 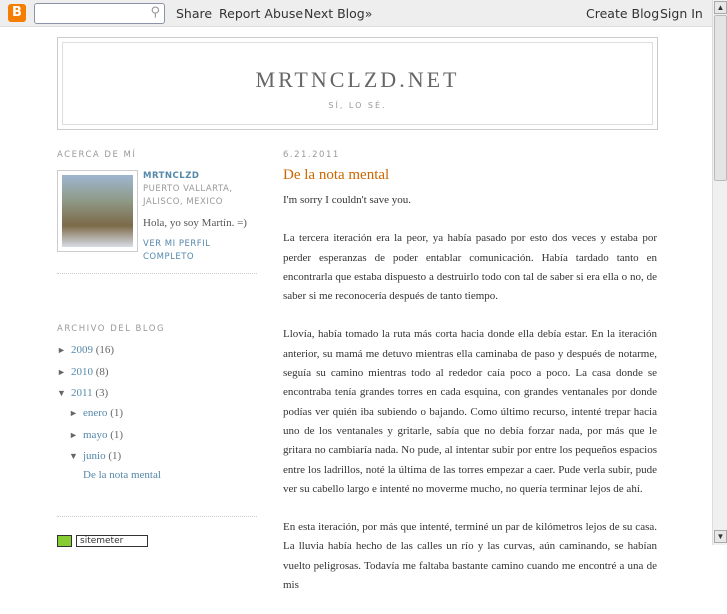 I want to click on search-icon: ⚲, so click(x=155, y=12).